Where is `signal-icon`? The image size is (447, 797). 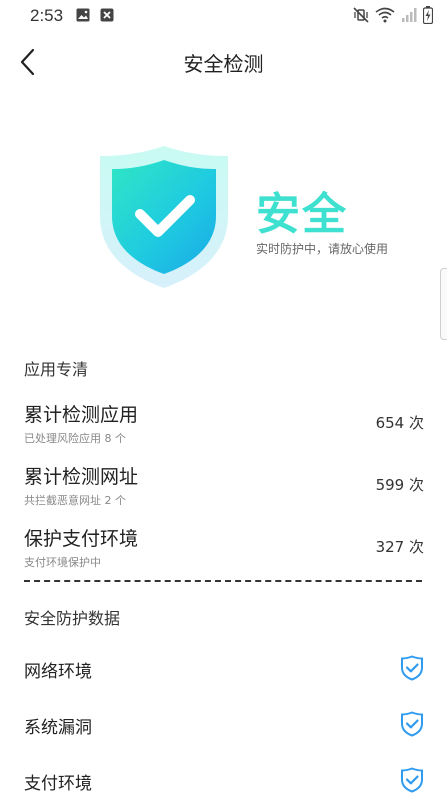 signal-icon is located at coordinates (409, 17).